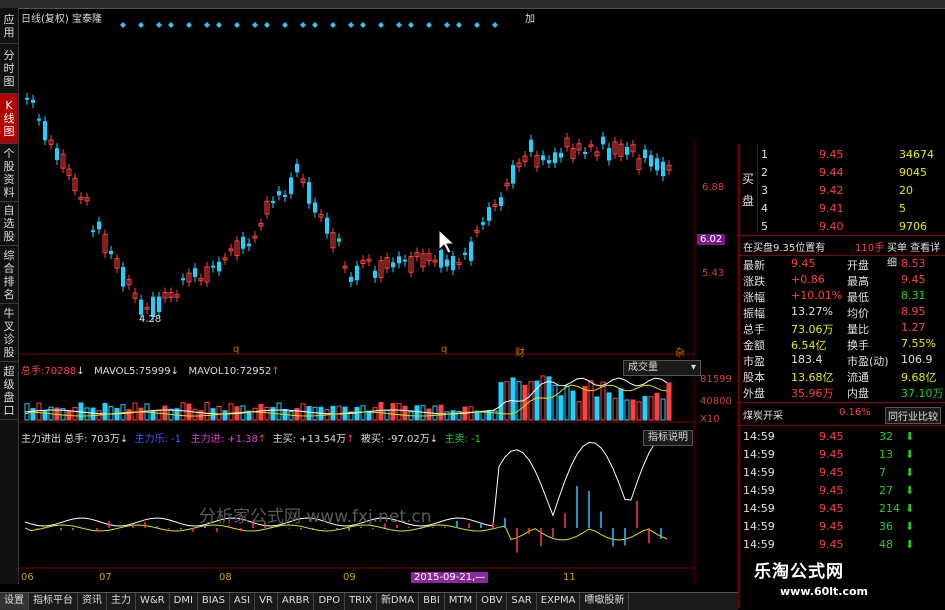 Image resolution: width=945 pixels, height=610 pixels. I want to click on indicator-tab: DMI, so click(184, 601).